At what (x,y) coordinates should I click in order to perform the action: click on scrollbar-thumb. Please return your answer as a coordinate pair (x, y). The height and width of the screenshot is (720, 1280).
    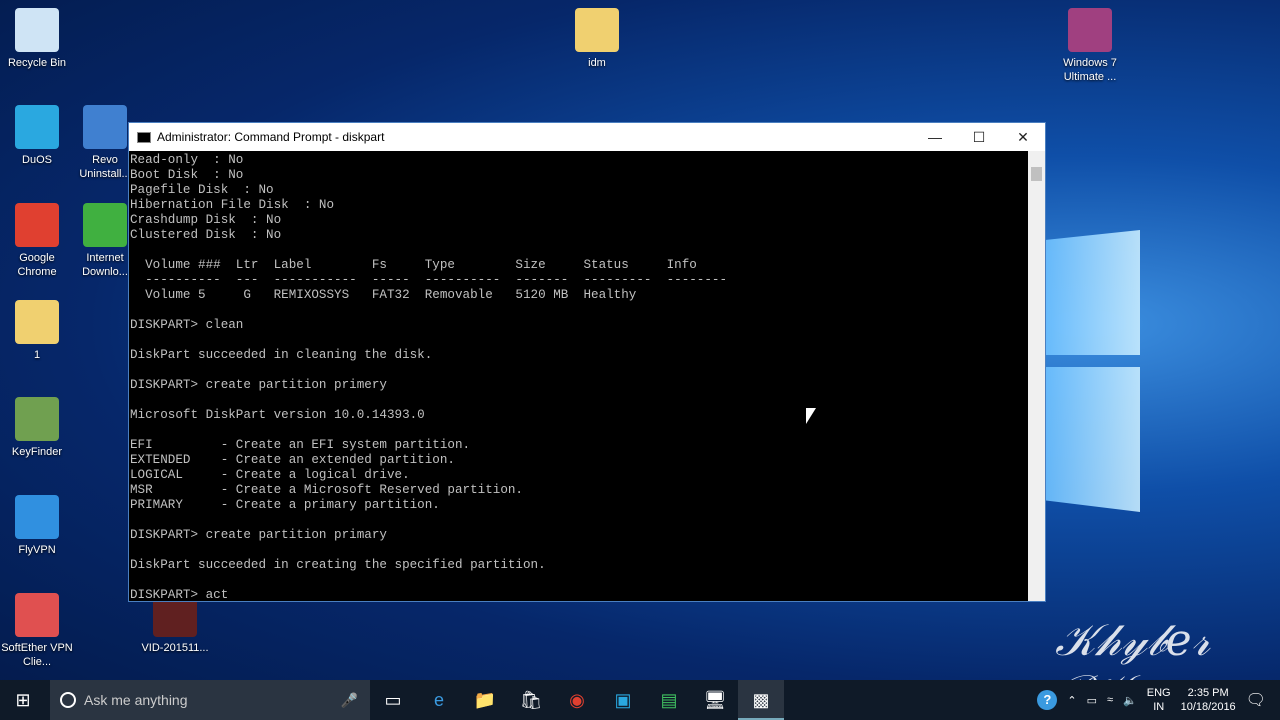
    Looking at the image, I should click on (1036, 174).